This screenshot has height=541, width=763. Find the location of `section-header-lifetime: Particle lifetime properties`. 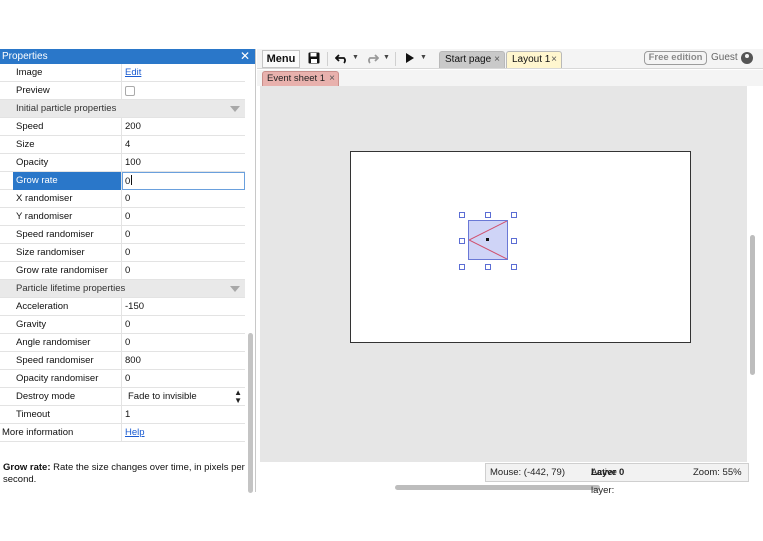

section-header-lifetime: Particle lifetime properties is located at coordinates (122, 289).